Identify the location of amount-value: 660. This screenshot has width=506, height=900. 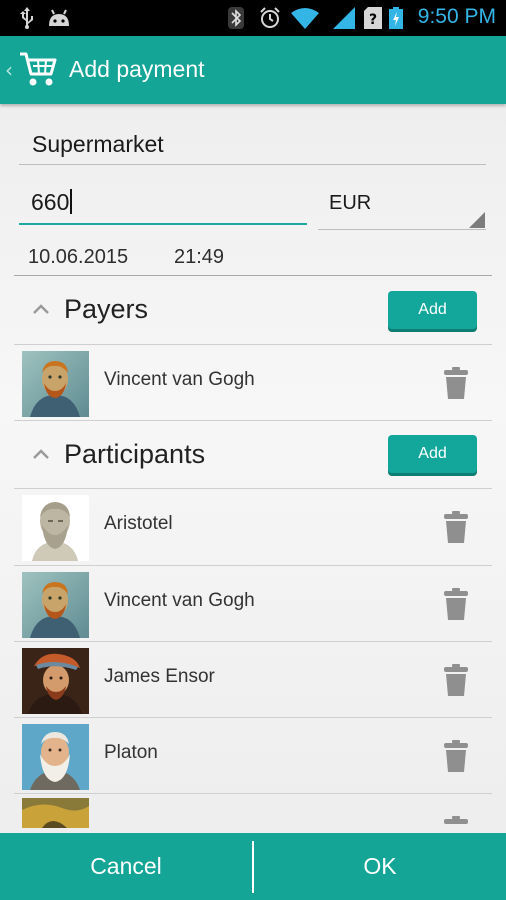
(50, 202).